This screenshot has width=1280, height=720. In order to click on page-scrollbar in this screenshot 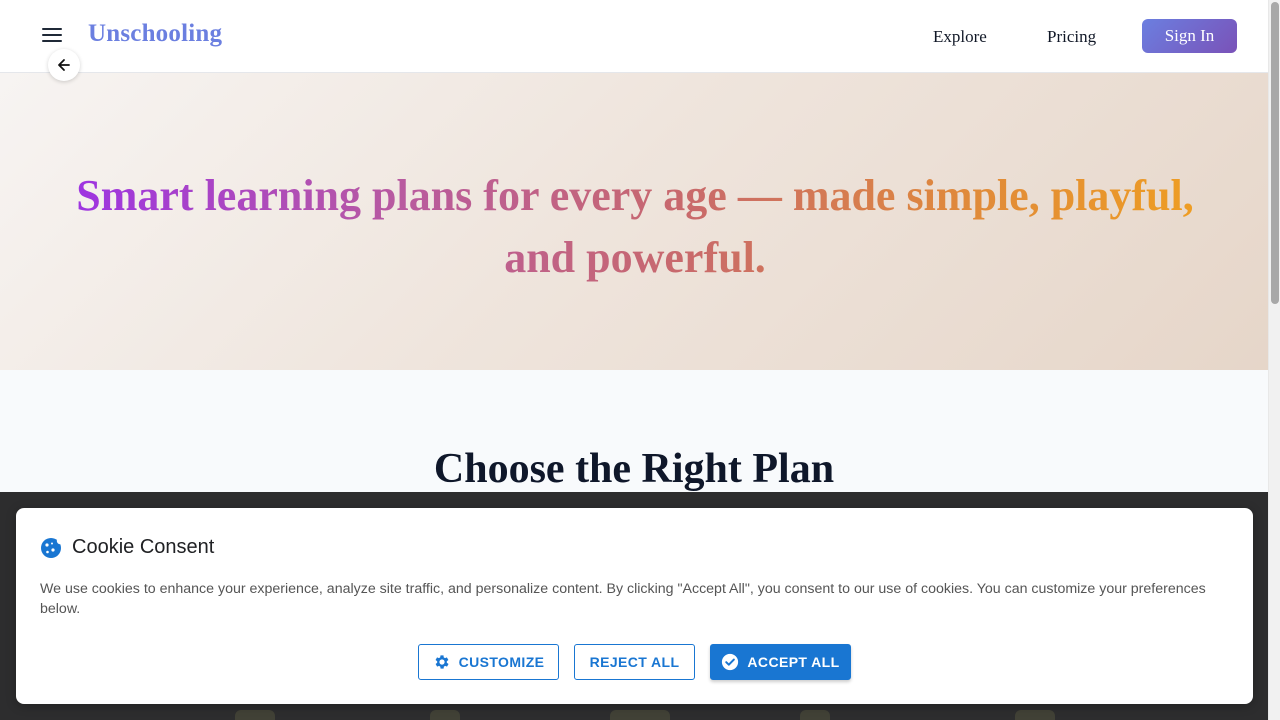, I will do `click(1274, 360)`.